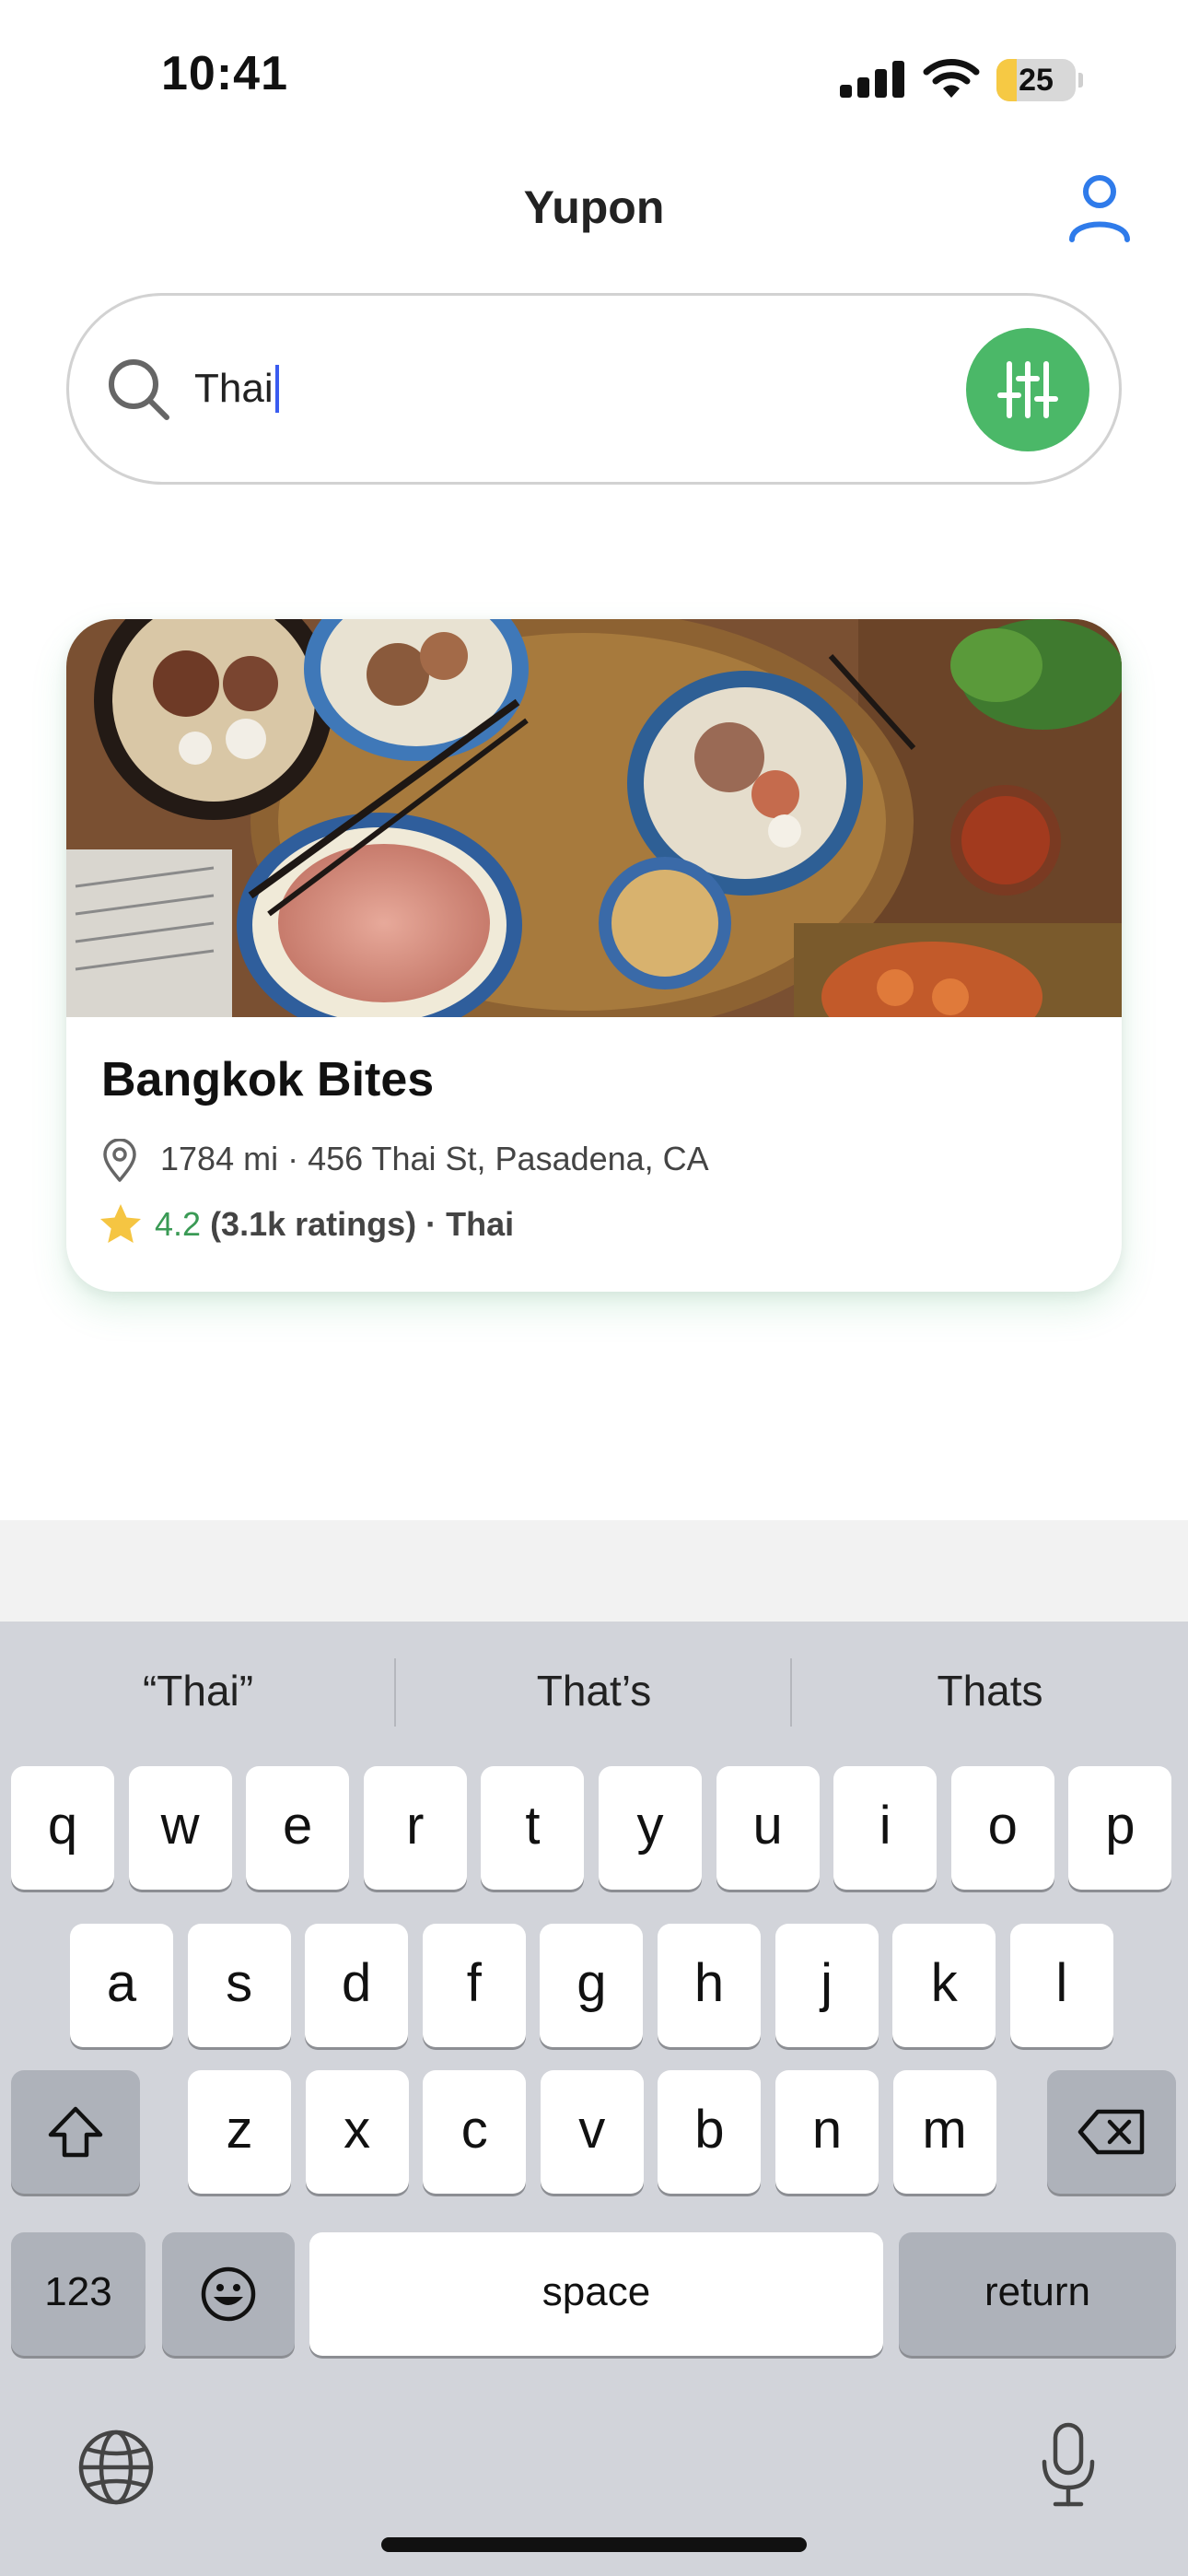 The width and height of the screenshot is (1188, 2576). Describe the element at coordinates (594, 1691) in the screenshot. I see `suggestion-2: That’s` at that location.